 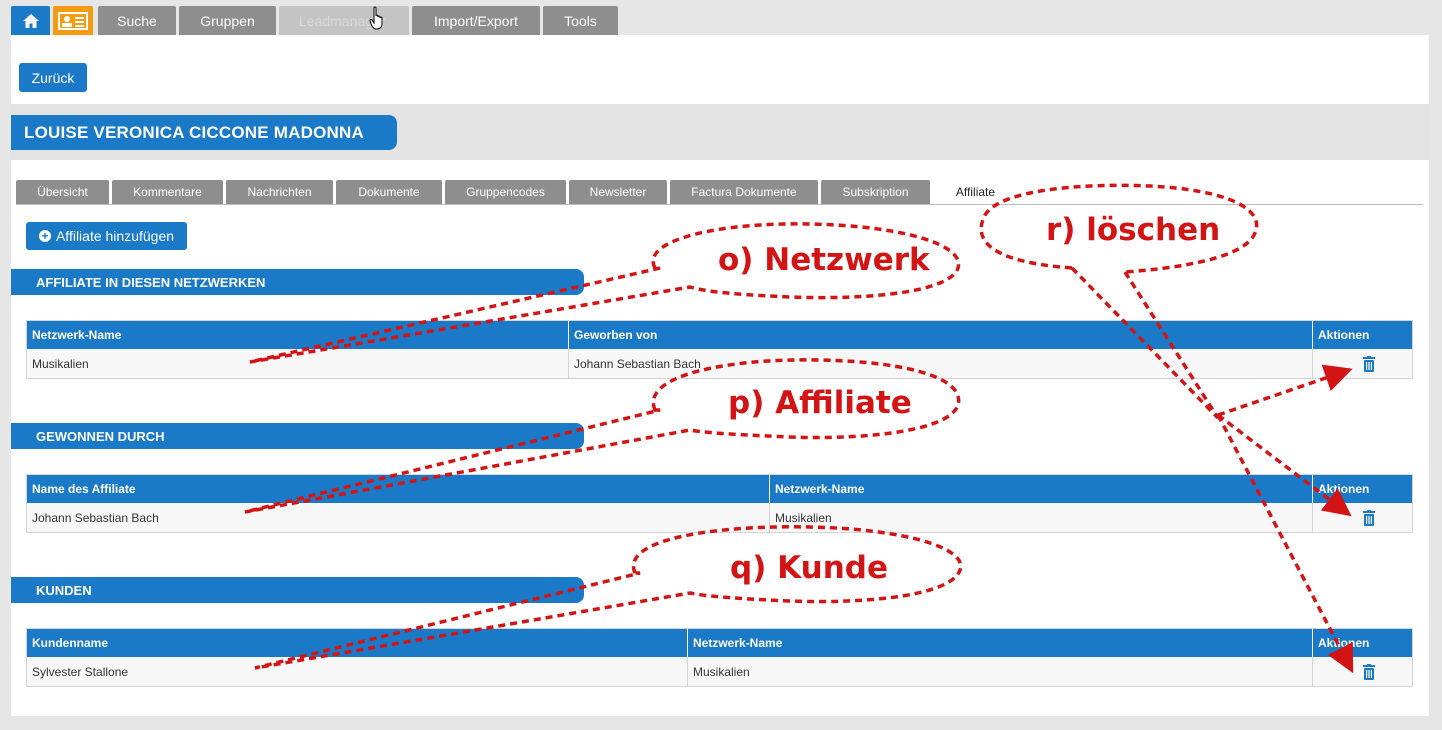 I want to click on home-icon, so click(x=30, y=20).